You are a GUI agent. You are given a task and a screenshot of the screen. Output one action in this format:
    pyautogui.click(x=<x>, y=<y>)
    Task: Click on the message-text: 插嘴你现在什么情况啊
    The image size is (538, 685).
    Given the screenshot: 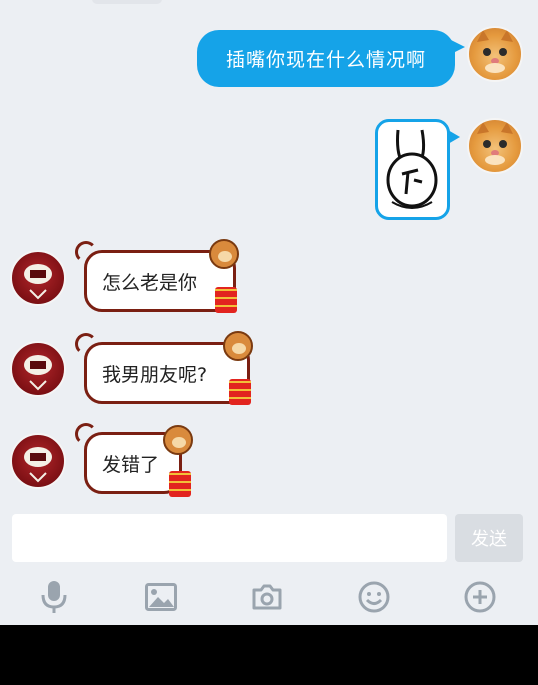 What is the action you would take?
    pyautogui.click(x=325, y=60)
    